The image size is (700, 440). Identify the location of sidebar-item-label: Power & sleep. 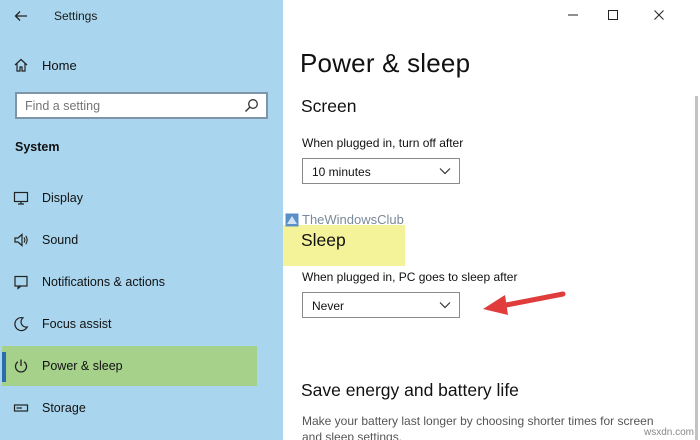
(82, 366).